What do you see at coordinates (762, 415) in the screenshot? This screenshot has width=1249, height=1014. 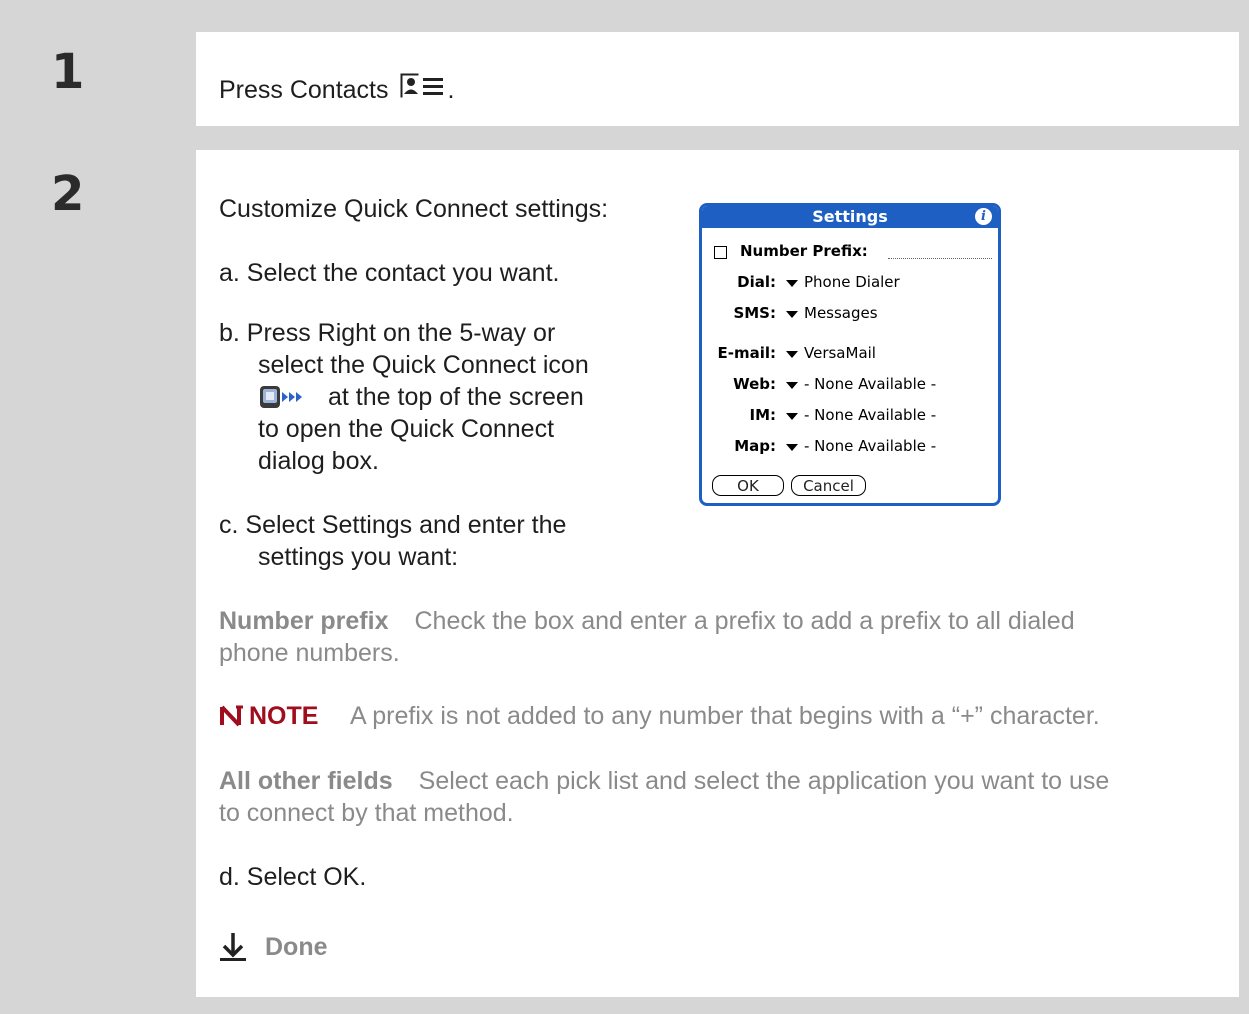 I see `im-label: IM:` at bounding box center [762, 415].